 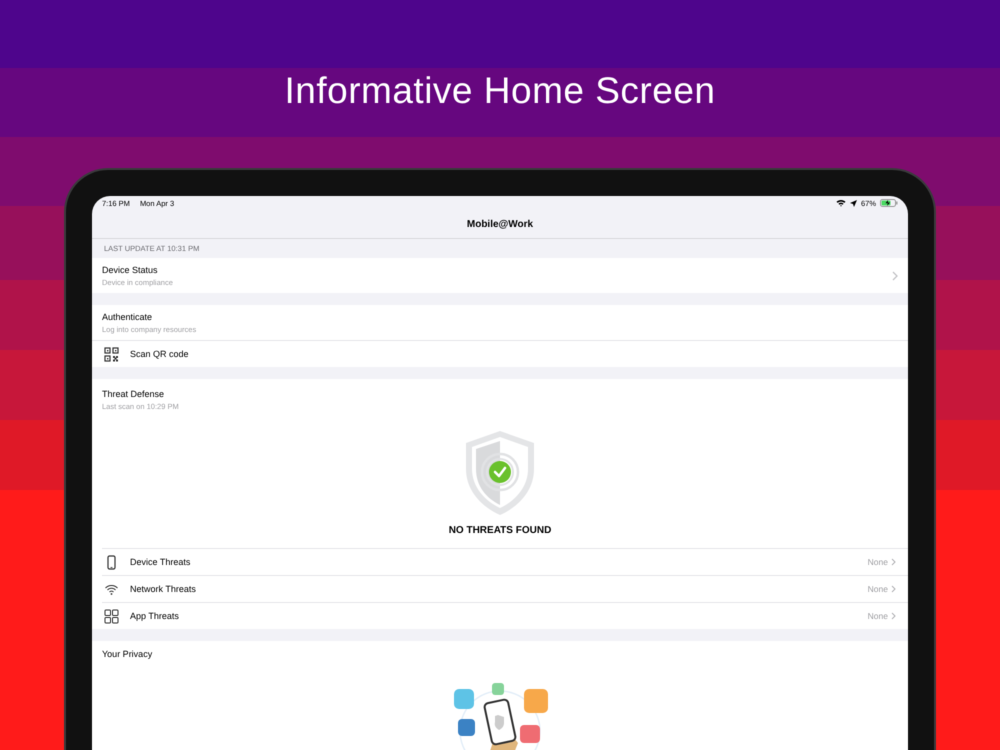 What do you see at coordinates (500, 530) in the screenshot?
I see `scan-result: NO THREATS FOUND` at bounding box center [500, 530].